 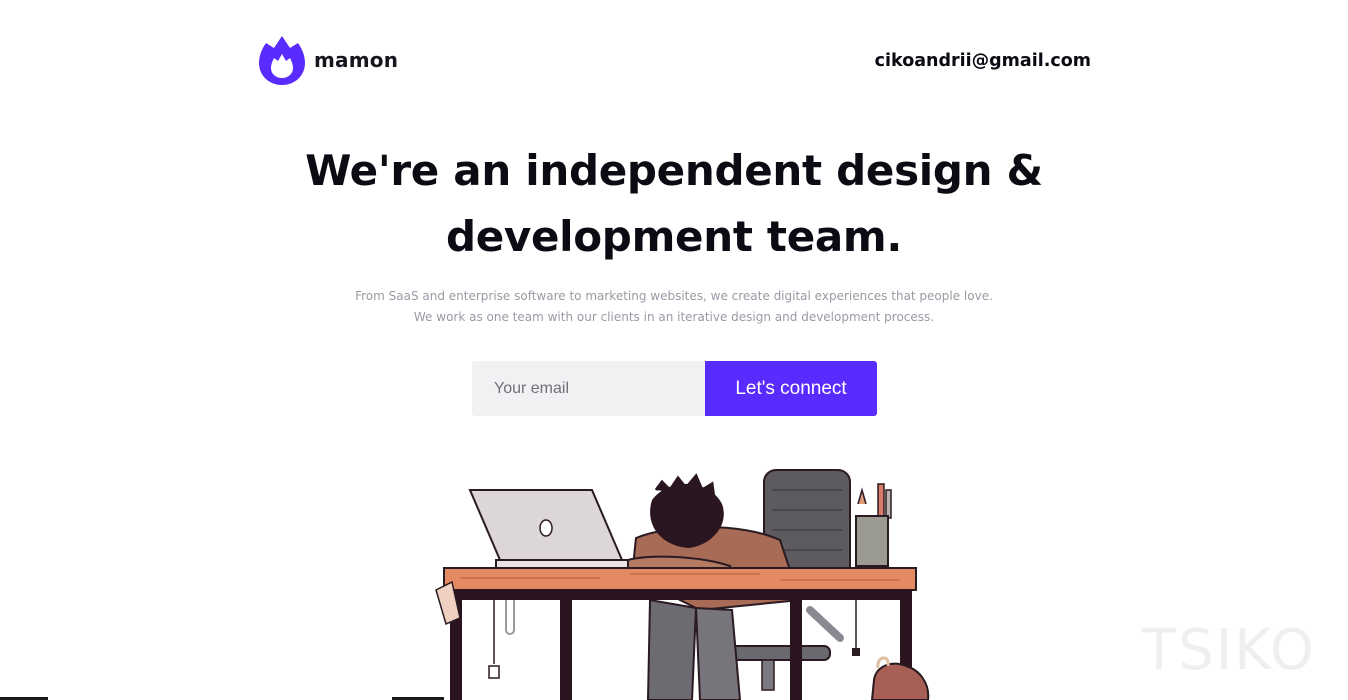 I want to click on tired-developer-illustration, so click(x=682, y=584).